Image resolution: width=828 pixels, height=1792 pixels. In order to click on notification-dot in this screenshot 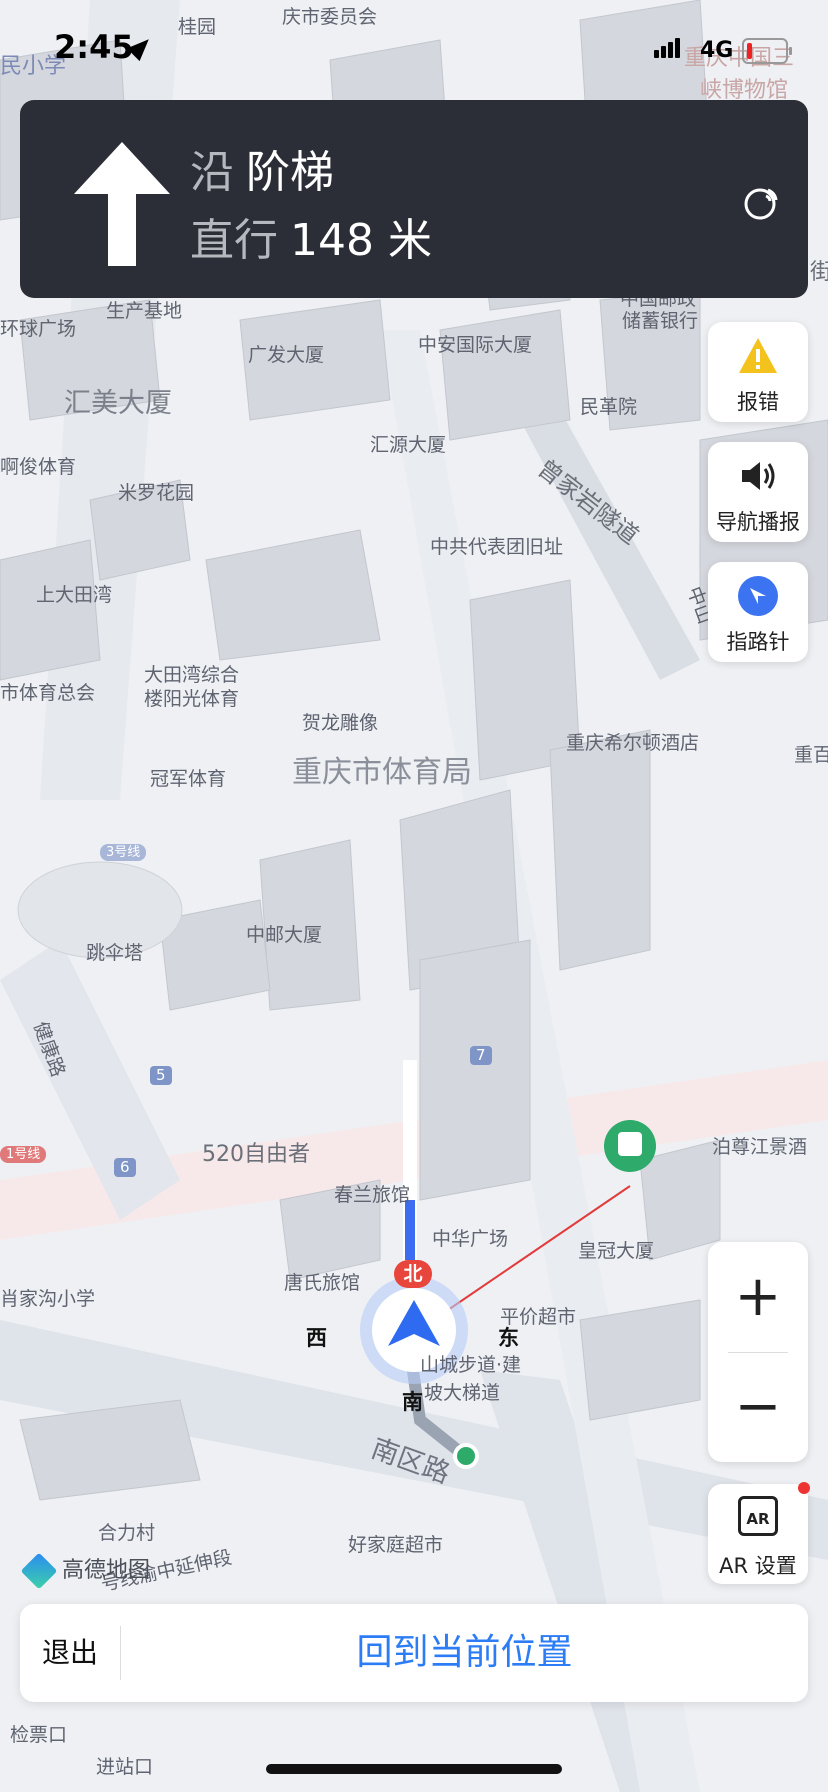, I will do `click(804, 1488)`.